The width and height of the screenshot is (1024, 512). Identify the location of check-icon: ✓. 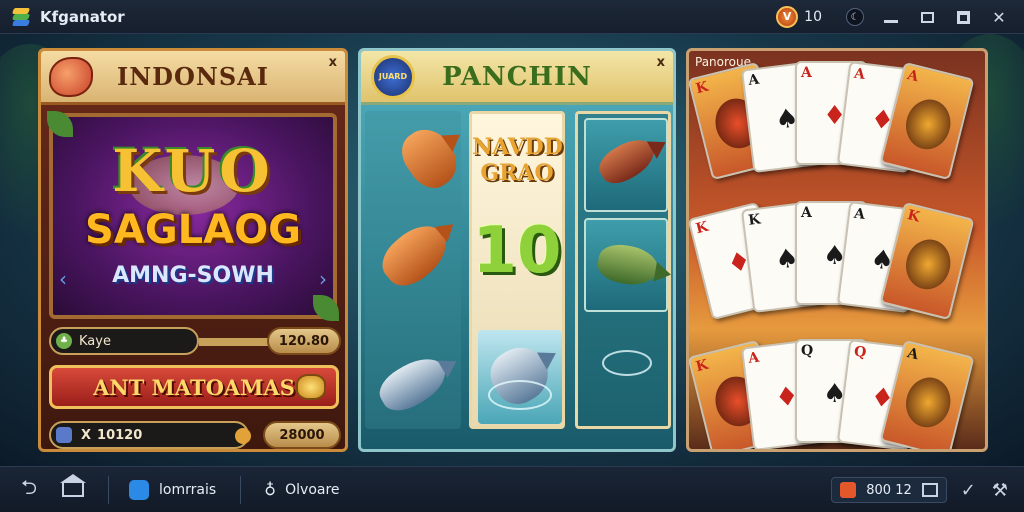
(968, 490).